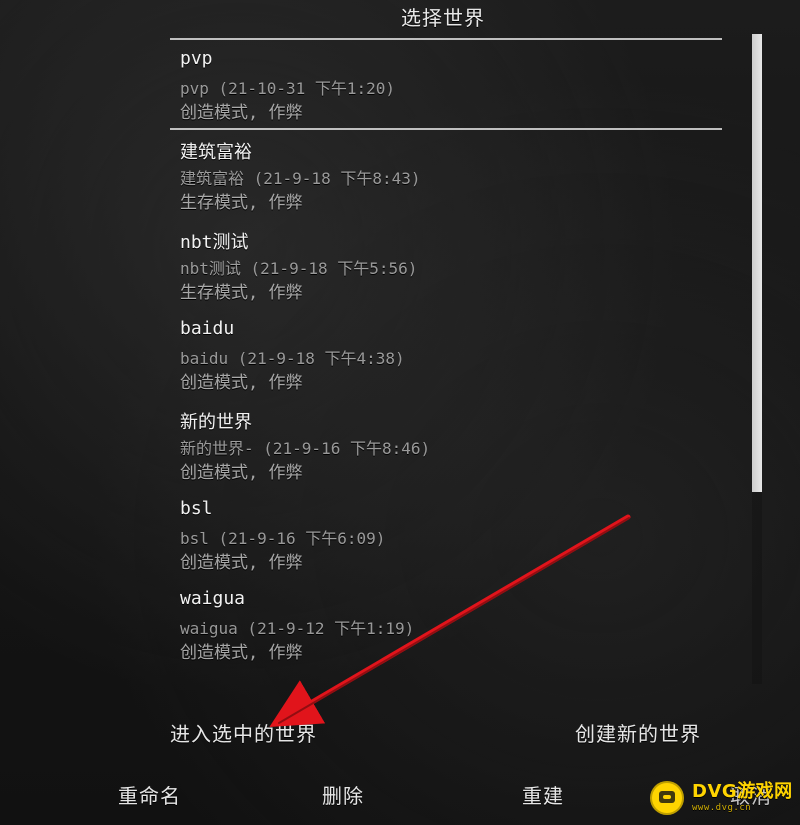  I want to click on world-item: pvp pvp (21-10-31 下午1:20) 创造模式, 作弊, so click(446, 85).